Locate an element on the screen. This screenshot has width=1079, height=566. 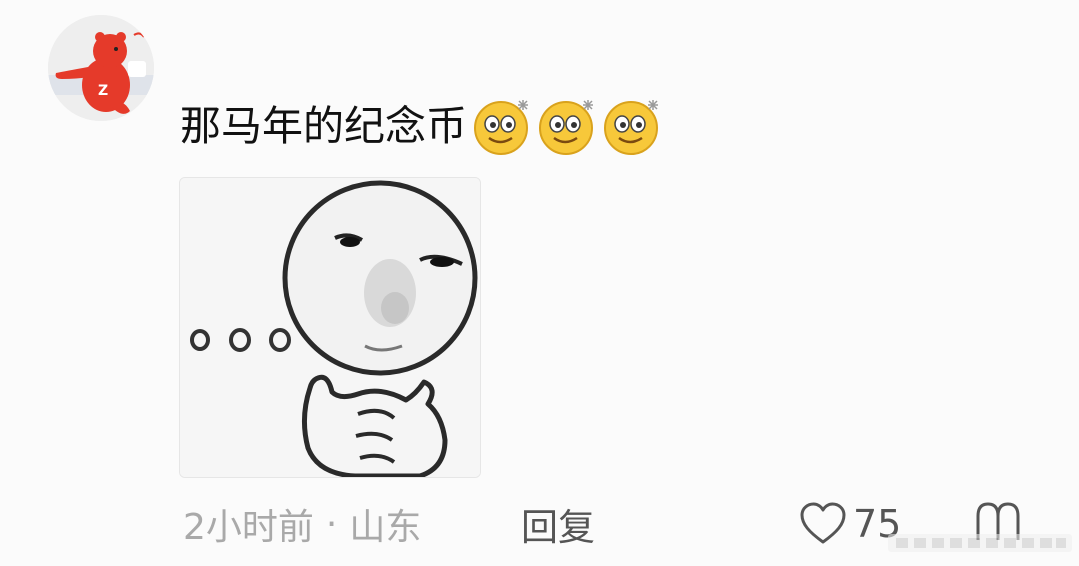
comment-text-row: 那马年的纪念币 is located at coordinates (423, 126).